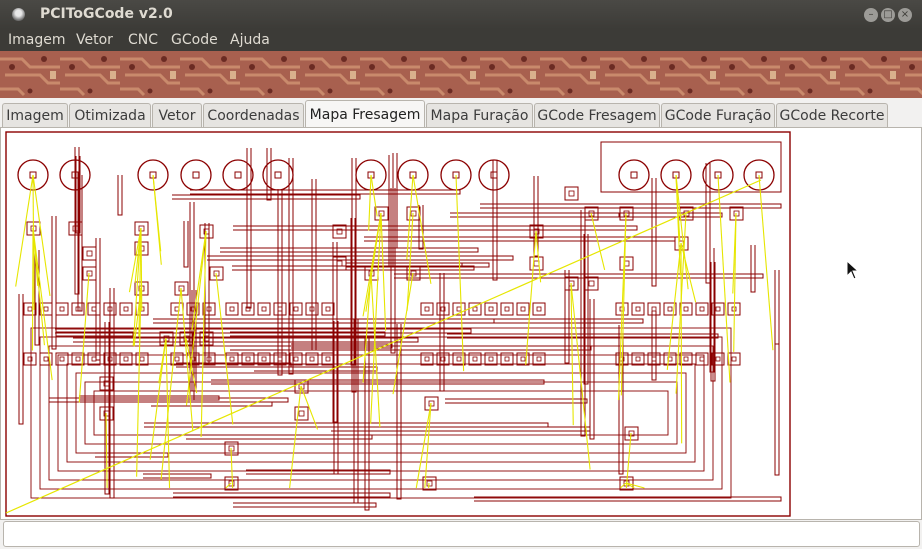 Image resolution: width=922 pixels, height=549 pixels. What do you see at coordinates (871, 15) in the screenshot?
I see `minimize-icon: –` at bounding box center [871, 15].